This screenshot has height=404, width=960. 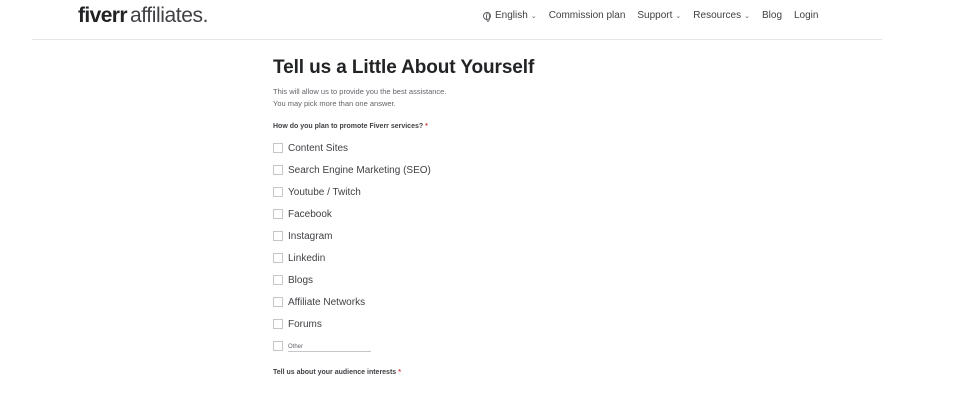 What do you see at coordinates (329, 347) in the screenshot?
I see `other-input: Other` at bounding box center [329, 347].